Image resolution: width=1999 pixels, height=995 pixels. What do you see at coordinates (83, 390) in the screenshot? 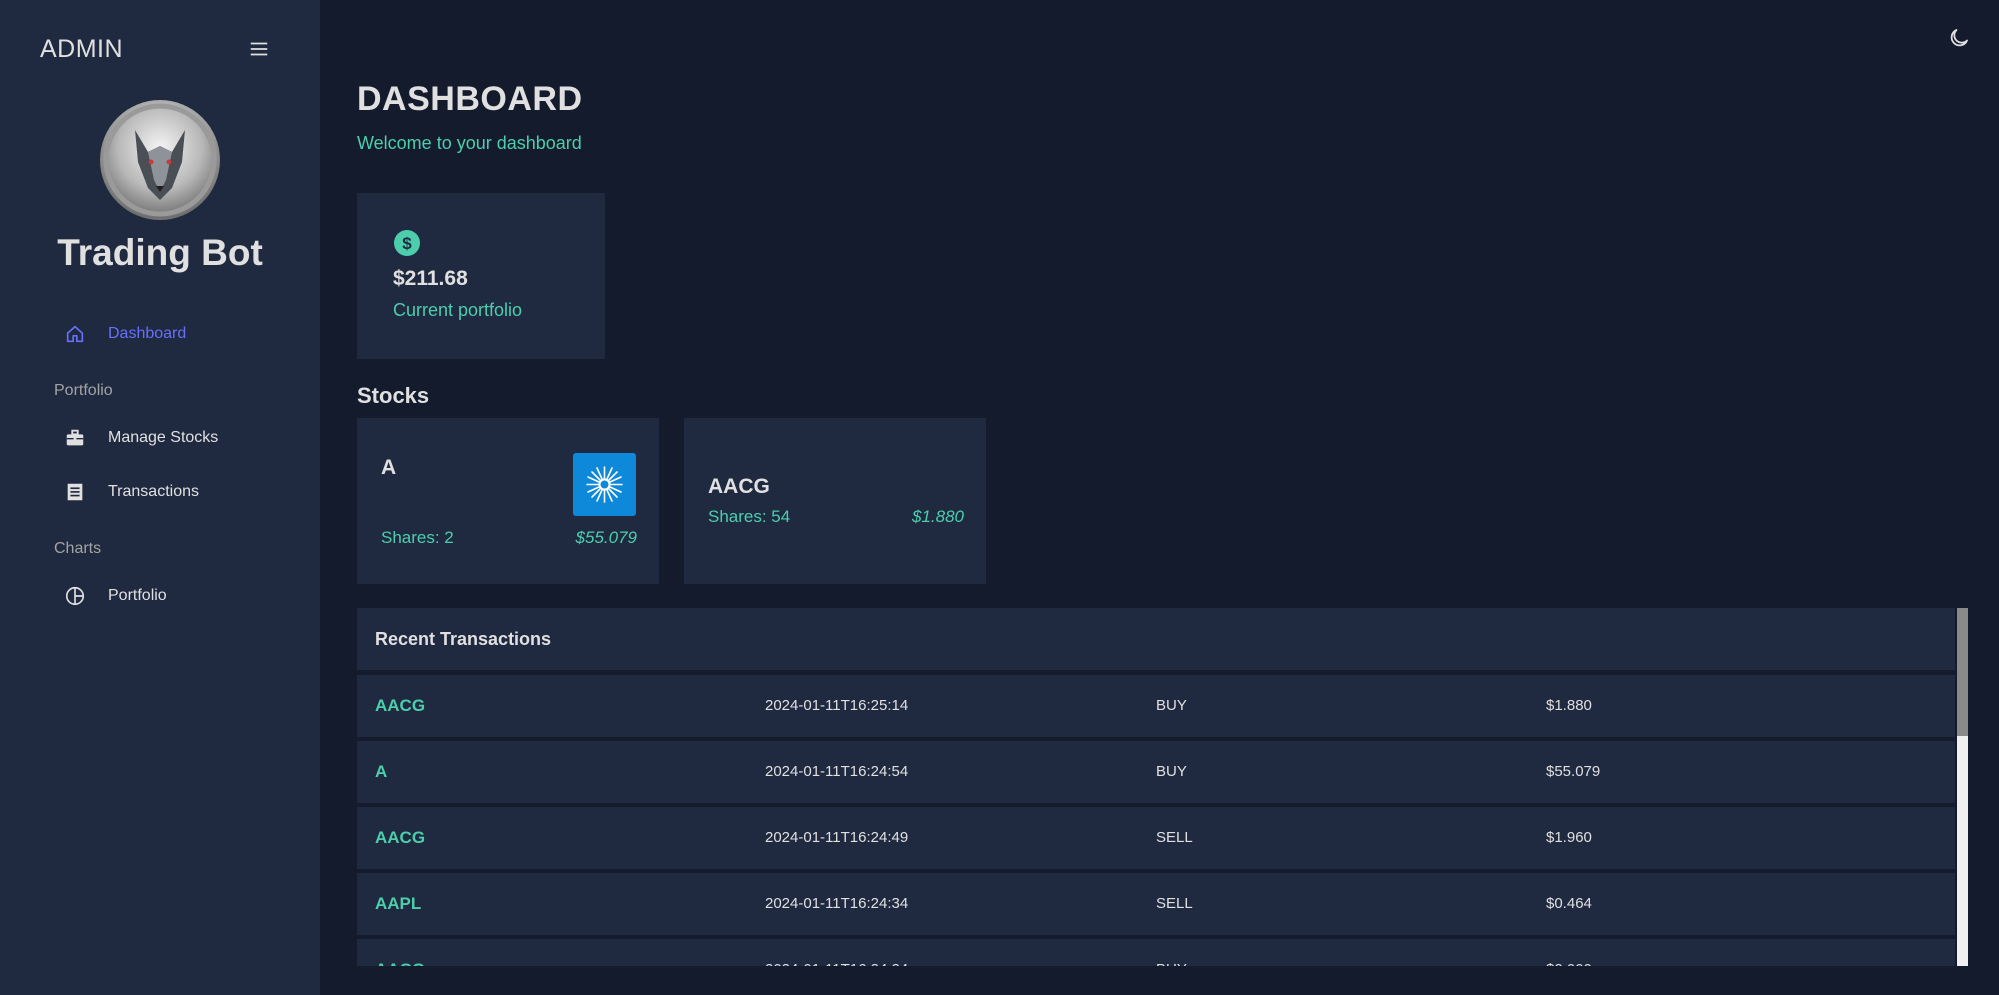
I see `section-label-portfolio: Portfolio` at bounding box center [83, 390].